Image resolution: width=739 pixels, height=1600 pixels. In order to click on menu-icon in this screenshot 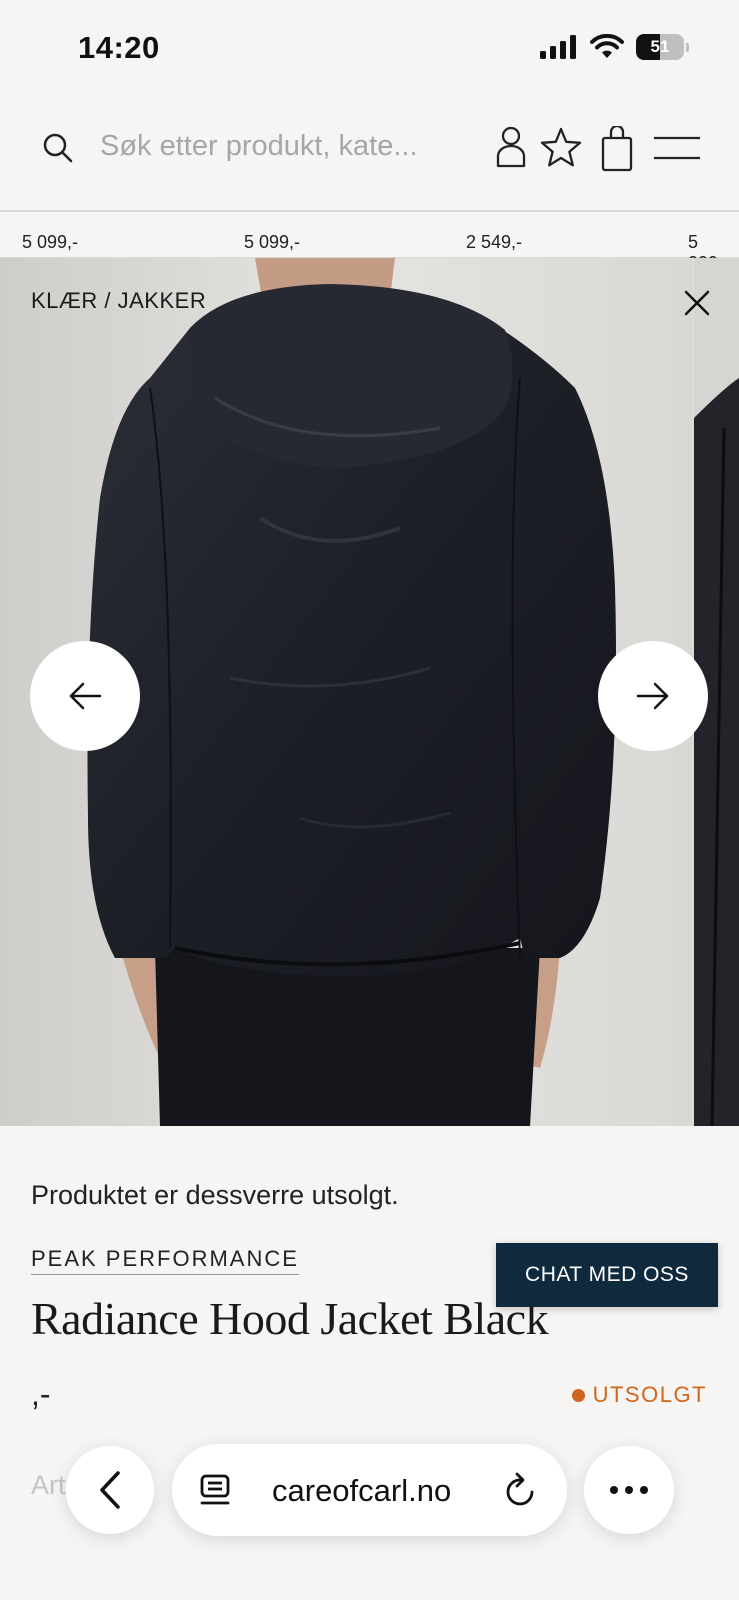, I will do `click(677, 148)`.